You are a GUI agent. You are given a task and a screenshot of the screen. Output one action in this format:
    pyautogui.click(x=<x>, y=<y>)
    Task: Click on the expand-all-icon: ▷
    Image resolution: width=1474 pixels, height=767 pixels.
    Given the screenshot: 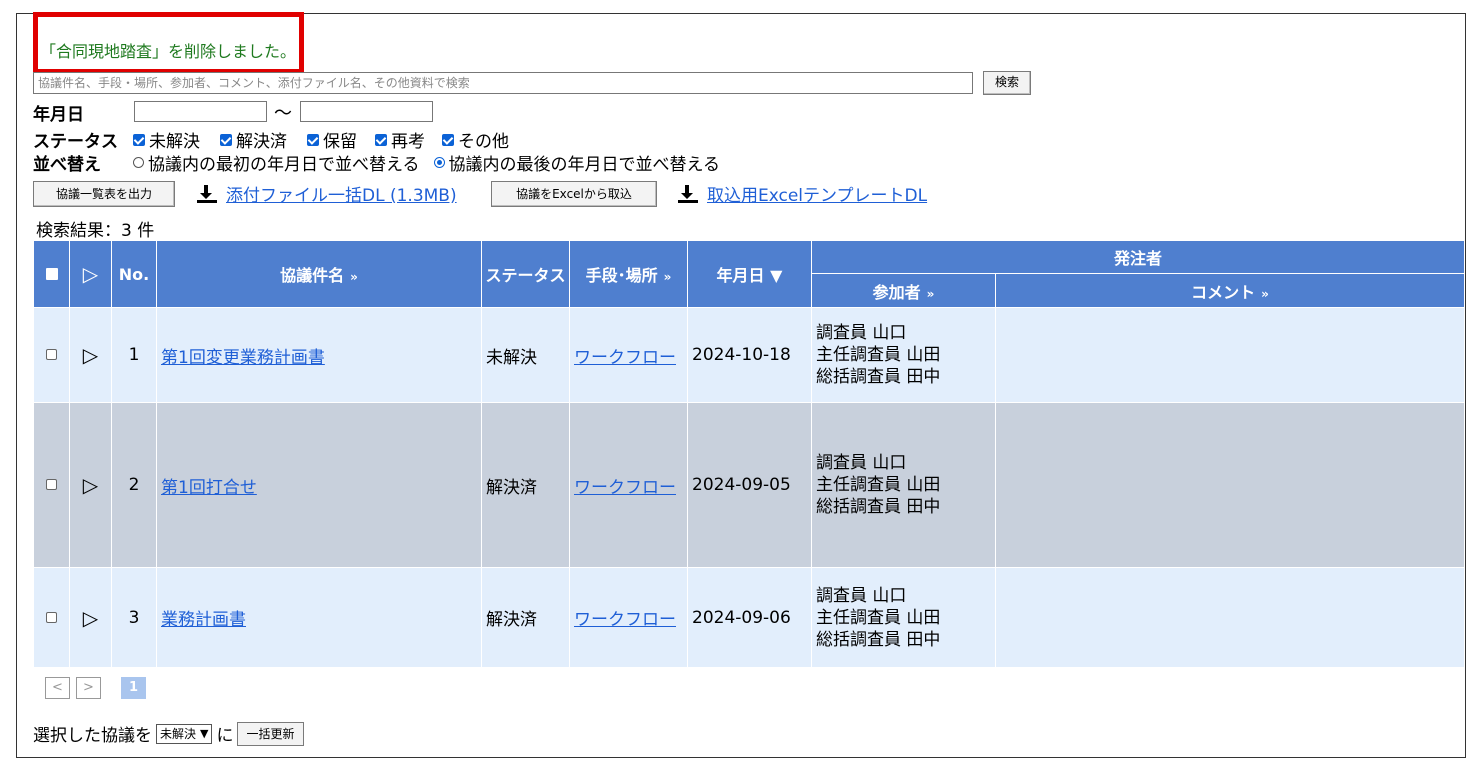 What is the action you would take?
    pyautogui.click(x=90, y=274)
    